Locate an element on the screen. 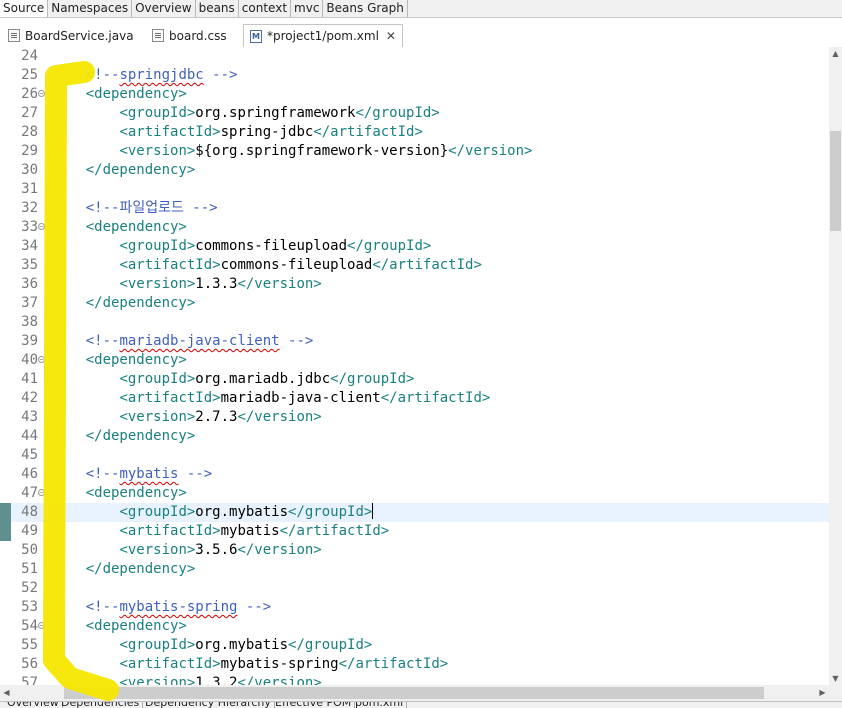  file-tab-2: M *project1/pom.xml ✕ is located at coordinates (323, 35).